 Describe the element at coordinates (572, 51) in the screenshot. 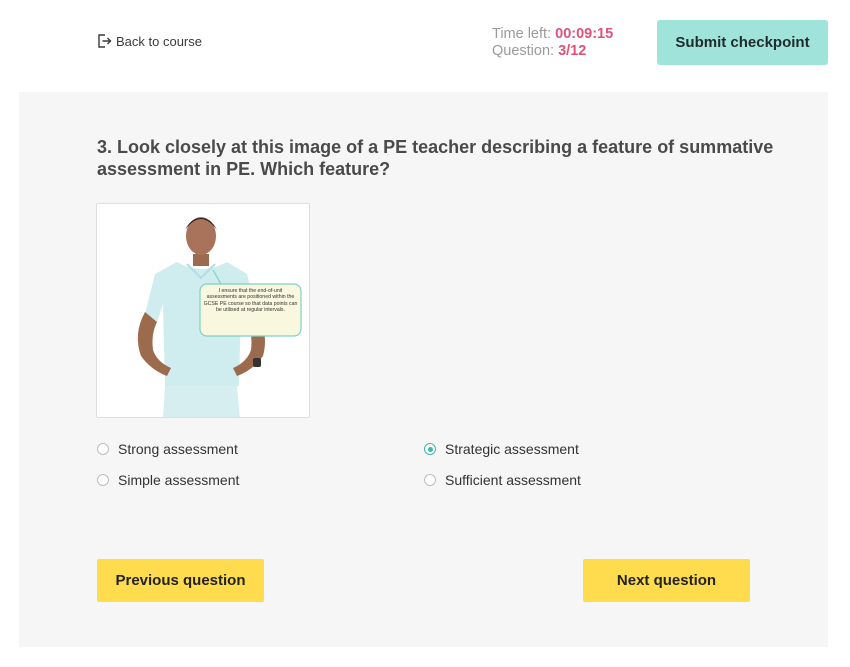

I see `question-counter-value: 3/12` at that location.